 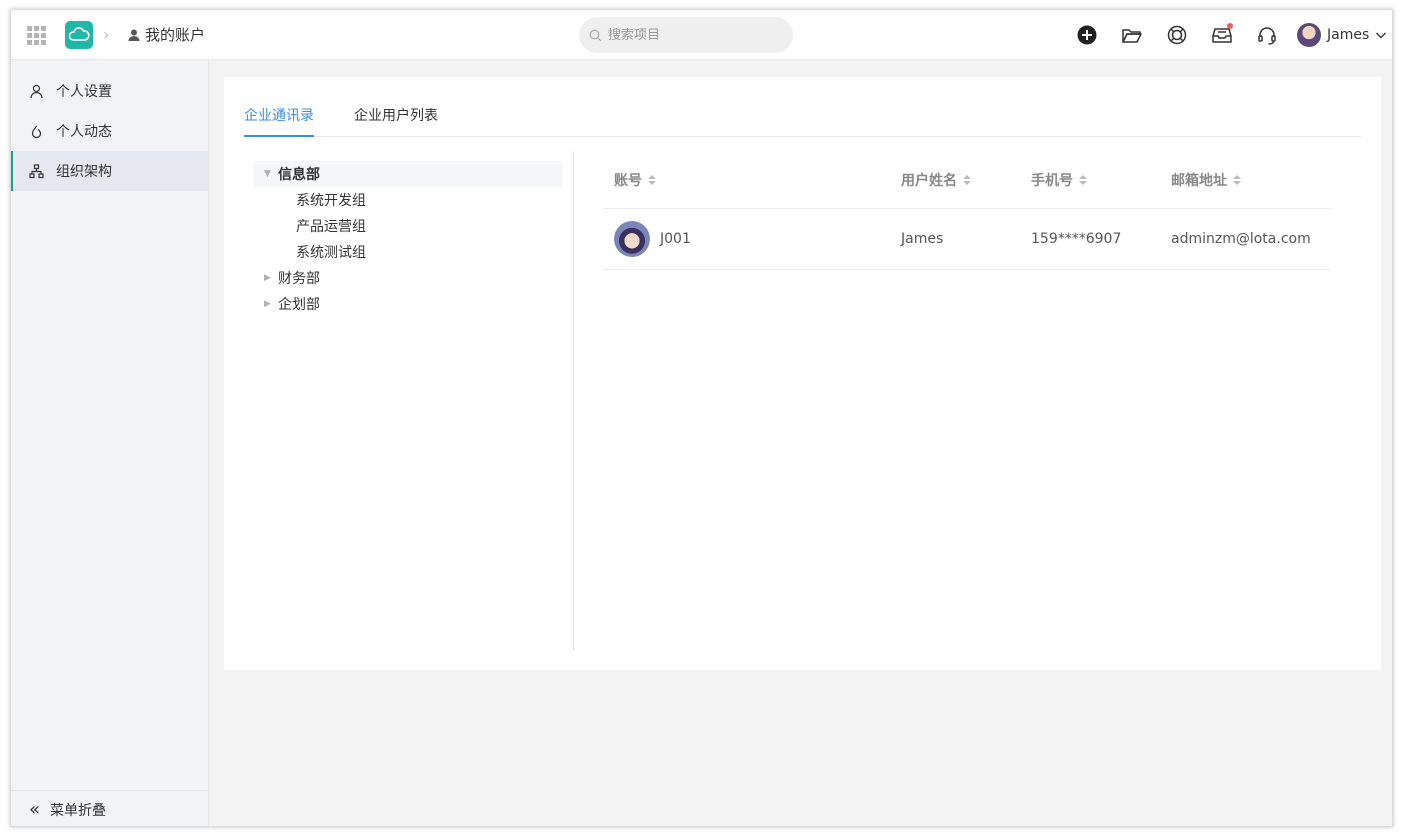 What do you see at coordinates (408, 174) in the screenshot?
I see `tree-node: ▼ 信息部` at bounding box center [408, 174].